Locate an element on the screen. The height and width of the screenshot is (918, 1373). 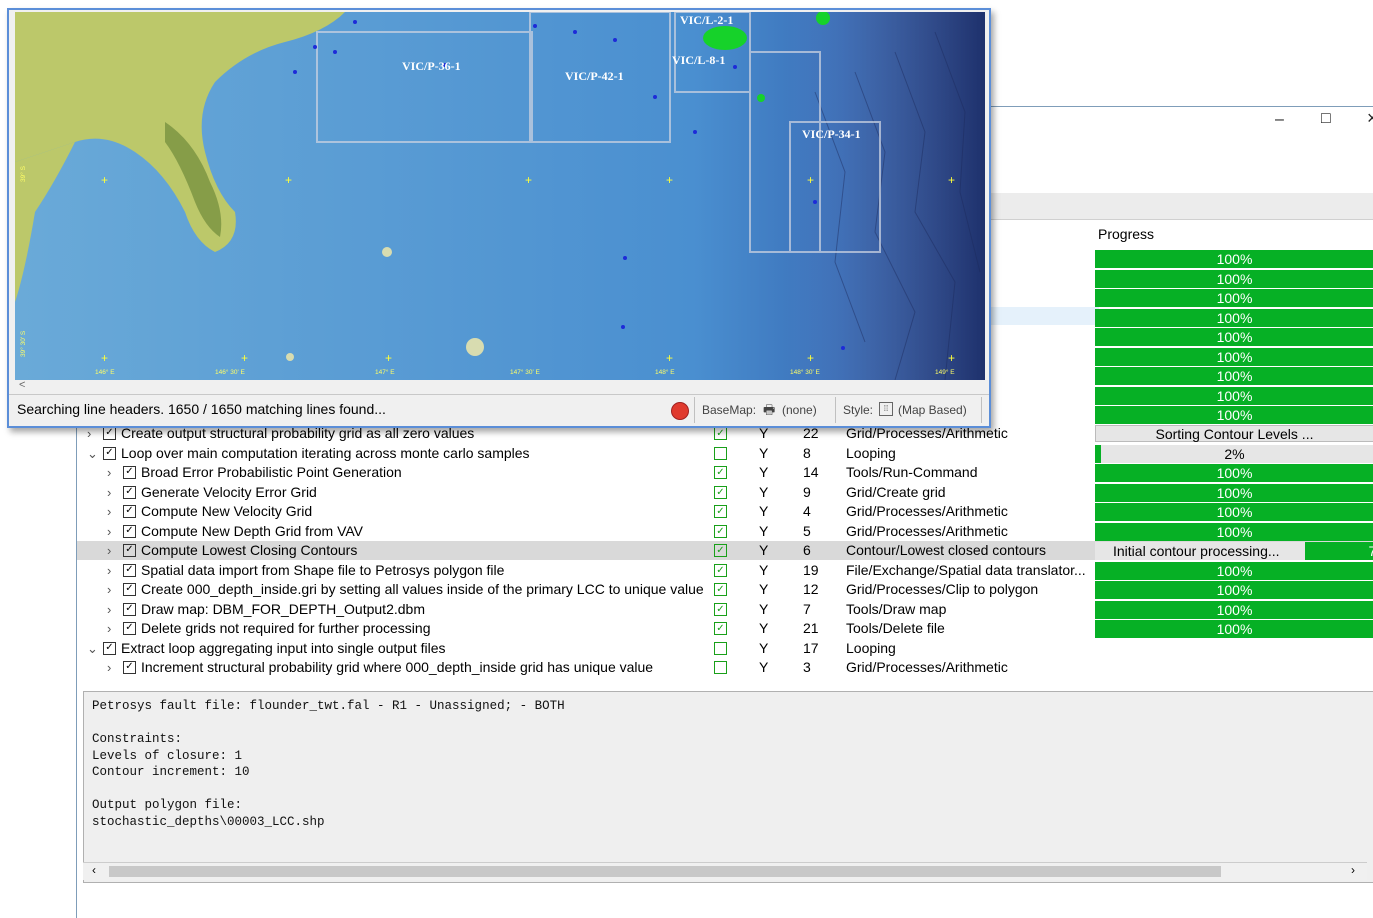
row-number: 9 is located at coordinates (807, 491).